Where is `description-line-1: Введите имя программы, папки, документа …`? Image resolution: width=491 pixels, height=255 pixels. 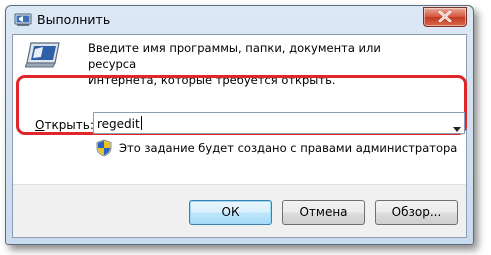
description-line-1: Введите имя программы, папки, документа … is located at coordinates (234, 56).